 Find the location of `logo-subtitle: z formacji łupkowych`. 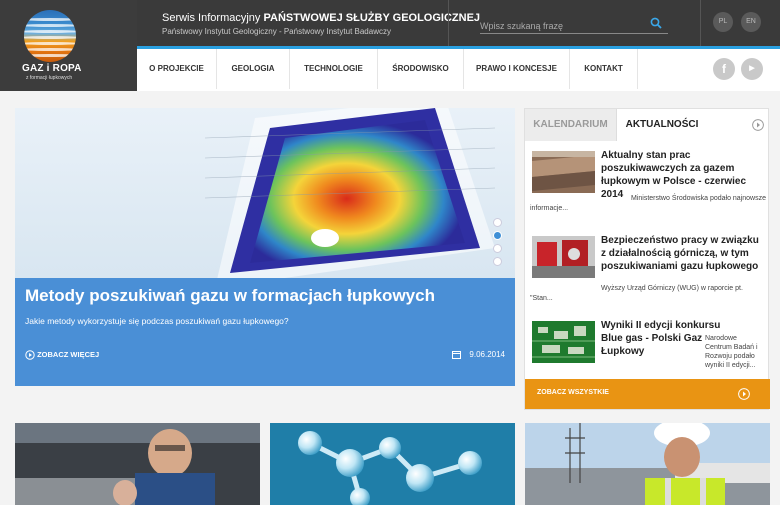

logo-subtitle: z formacji łupkowych is located at coordinates (49, 78).